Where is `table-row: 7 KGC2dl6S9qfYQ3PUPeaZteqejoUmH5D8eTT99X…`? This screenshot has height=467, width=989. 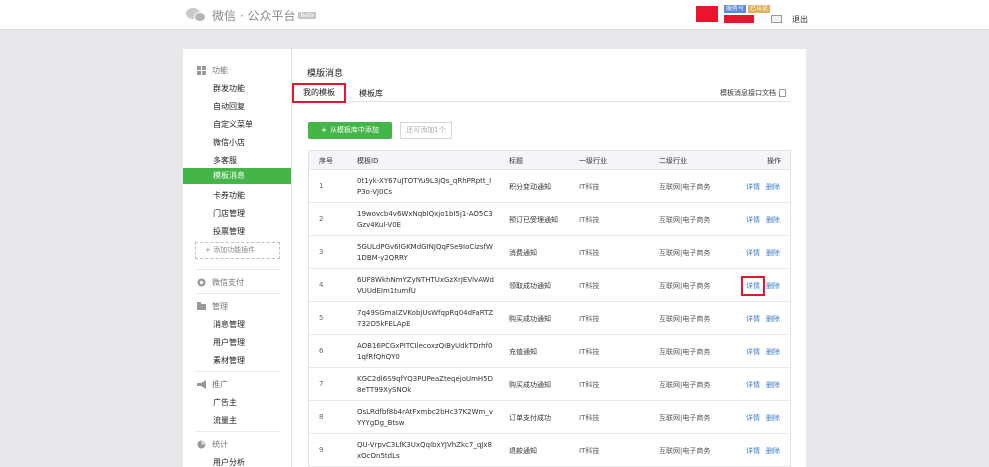 table-row: 7 KGC2dl6S9qfYQ3PUPeaZteqejoUmH5D8eTT99X… is located at coordinates (549, 384).